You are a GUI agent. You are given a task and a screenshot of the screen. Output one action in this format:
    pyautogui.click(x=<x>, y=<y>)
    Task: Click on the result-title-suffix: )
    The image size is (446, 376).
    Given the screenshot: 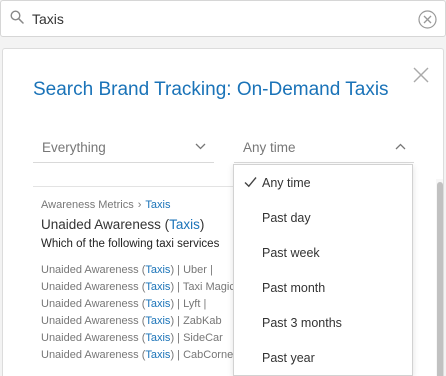 What is the action you would take?
    pyautogui.click(x=202, y=224)
    